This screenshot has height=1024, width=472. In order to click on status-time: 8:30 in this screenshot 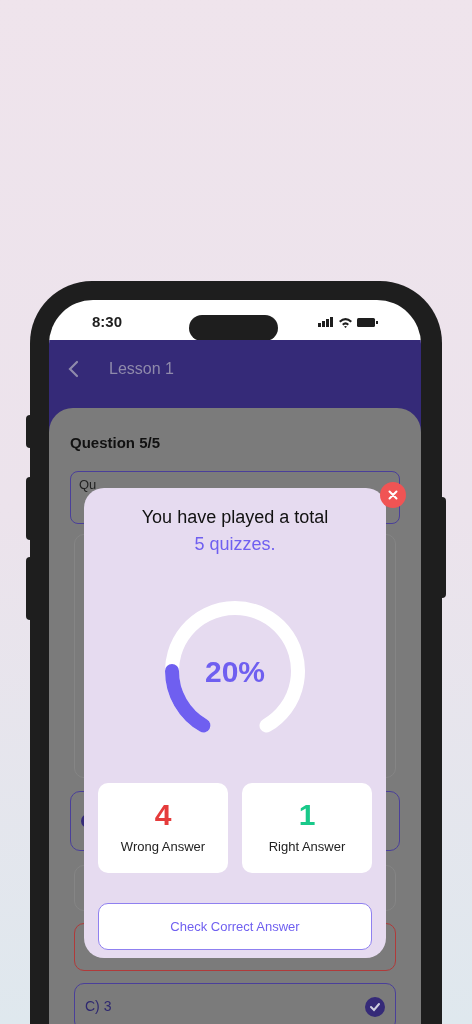, I will do `click(107, 321)`.